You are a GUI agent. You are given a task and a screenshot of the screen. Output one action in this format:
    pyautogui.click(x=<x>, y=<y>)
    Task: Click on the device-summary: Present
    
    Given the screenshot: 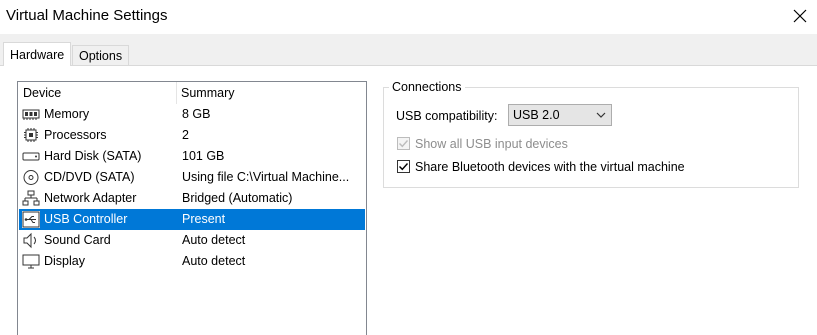 What is the action you would take?
    pyautogui.click(x=204, y=219)
    